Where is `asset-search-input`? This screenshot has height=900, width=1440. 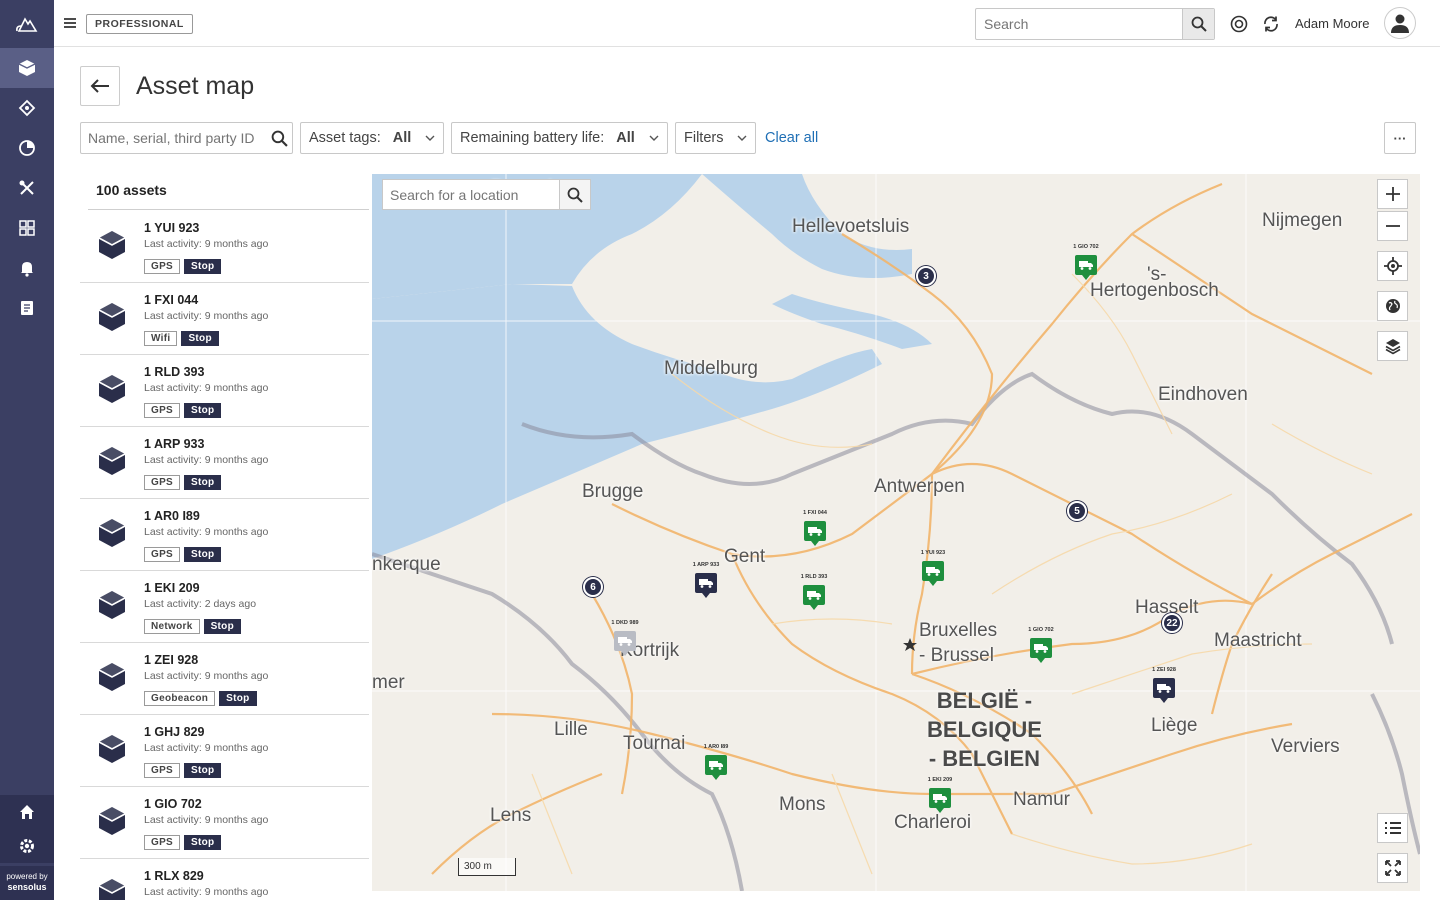
asset-search-input is located at coordinates (173, 138).